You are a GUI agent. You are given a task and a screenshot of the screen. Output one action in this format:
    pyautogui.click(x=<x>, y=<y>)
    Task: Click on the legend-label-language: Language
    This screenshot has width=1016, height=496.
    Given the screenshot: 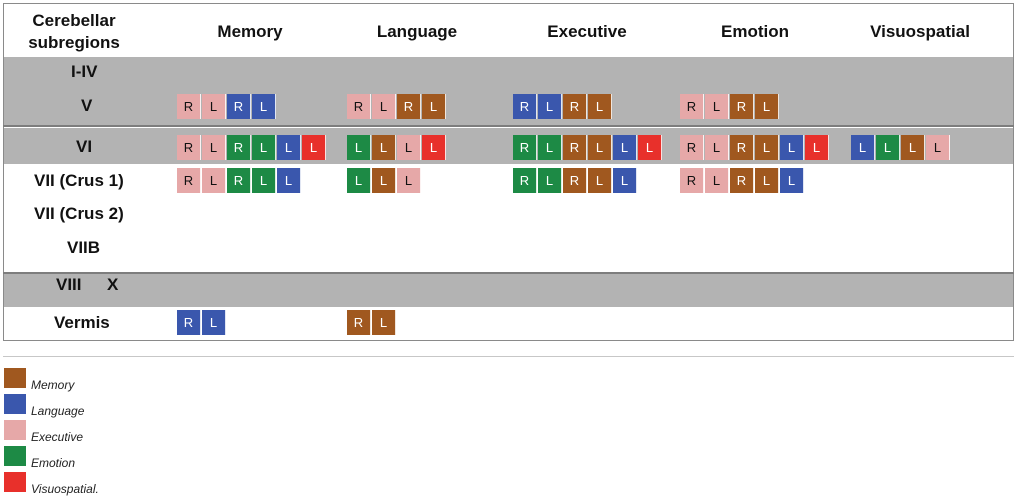 What is the action you would take?
    pyautogui.click(x=58, y=411)
    